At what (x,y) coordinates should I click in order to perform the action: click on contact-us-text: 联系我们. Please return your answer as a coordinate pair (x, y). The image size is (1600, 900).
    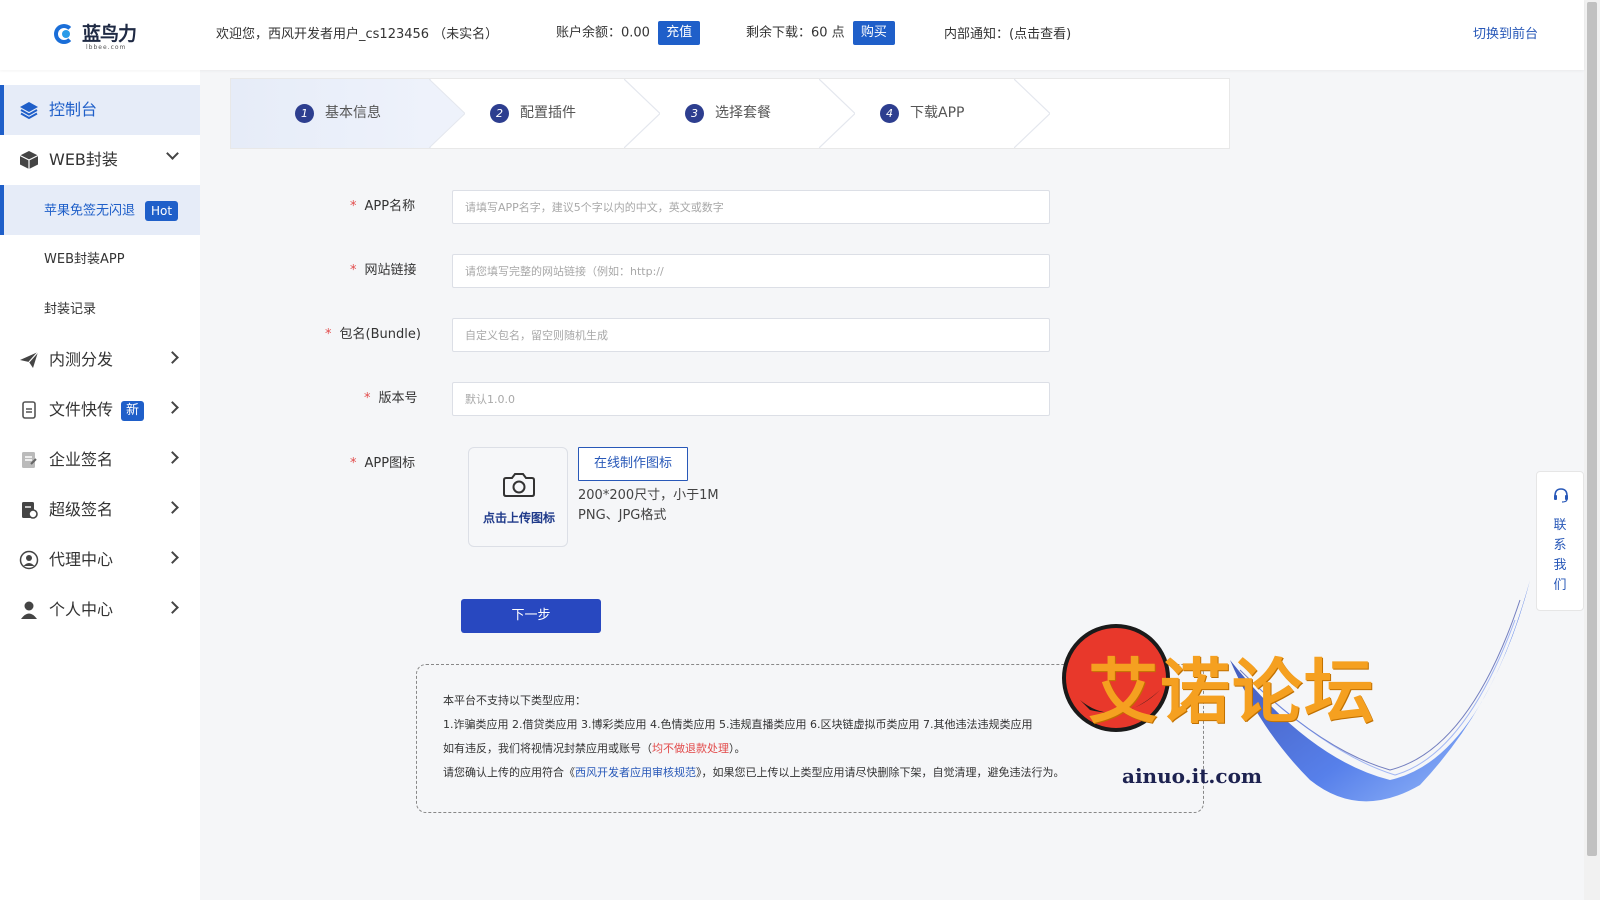
    Looking at the image, I should click on (1560, 555).